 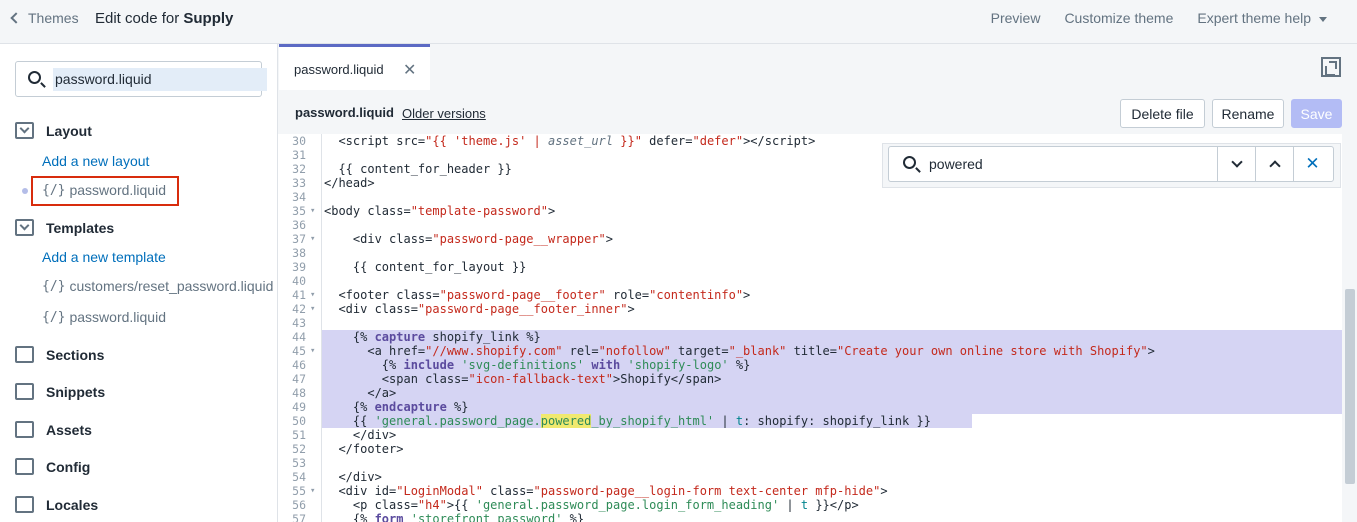 I want to click on caret-down-icon, so click(x=1323, y=19).